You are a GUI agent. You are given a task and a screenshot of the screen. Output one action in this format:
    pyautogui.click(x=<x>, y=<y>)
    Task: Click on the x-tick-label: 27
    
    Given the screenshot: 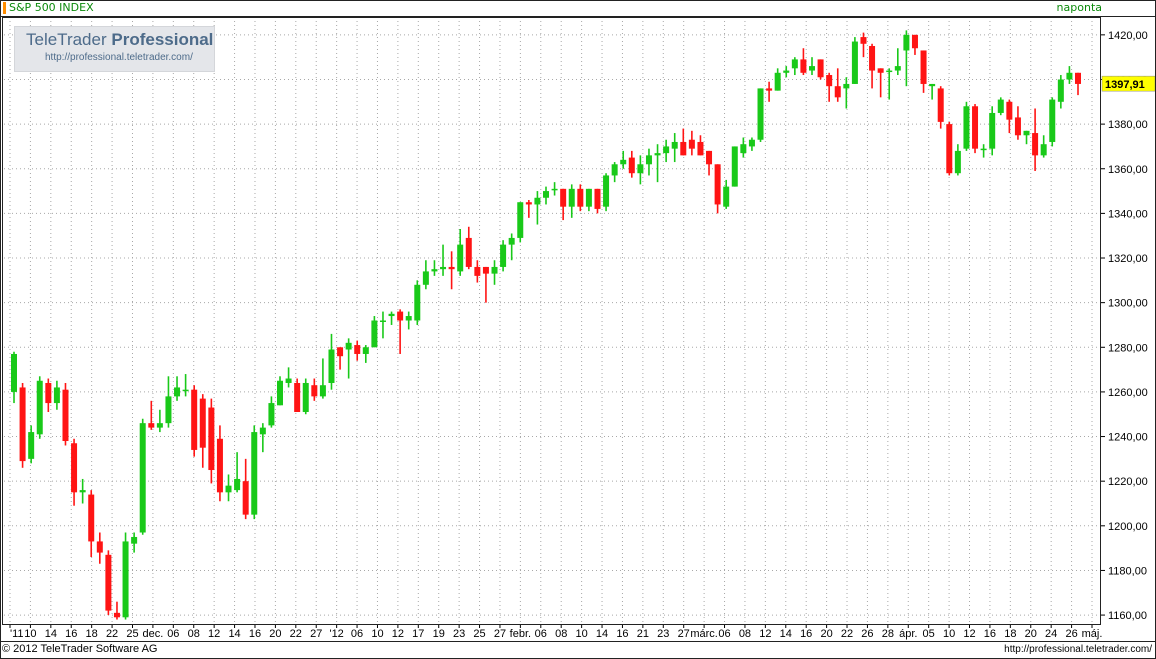 What is the action you would take?
    pyautogui.click(x=500, y=634)
    